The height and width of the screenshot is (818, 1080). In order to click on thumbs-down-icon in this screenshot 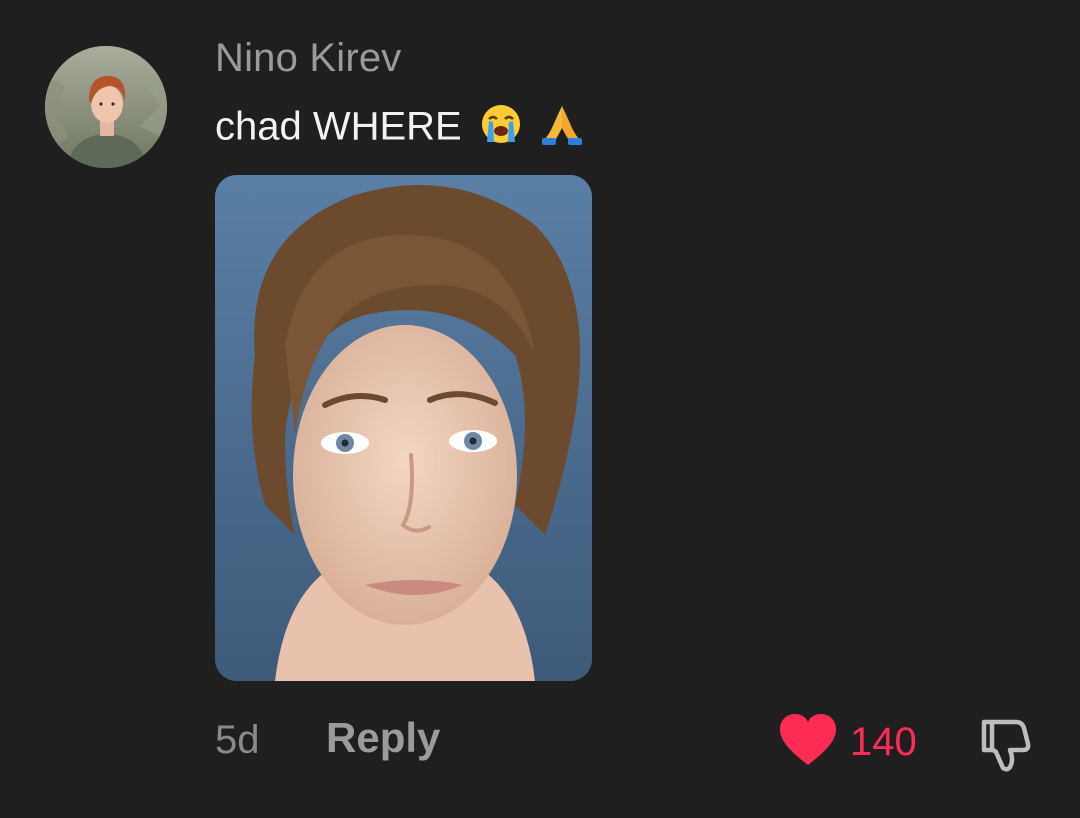, I will do `click(1004, 749)`.